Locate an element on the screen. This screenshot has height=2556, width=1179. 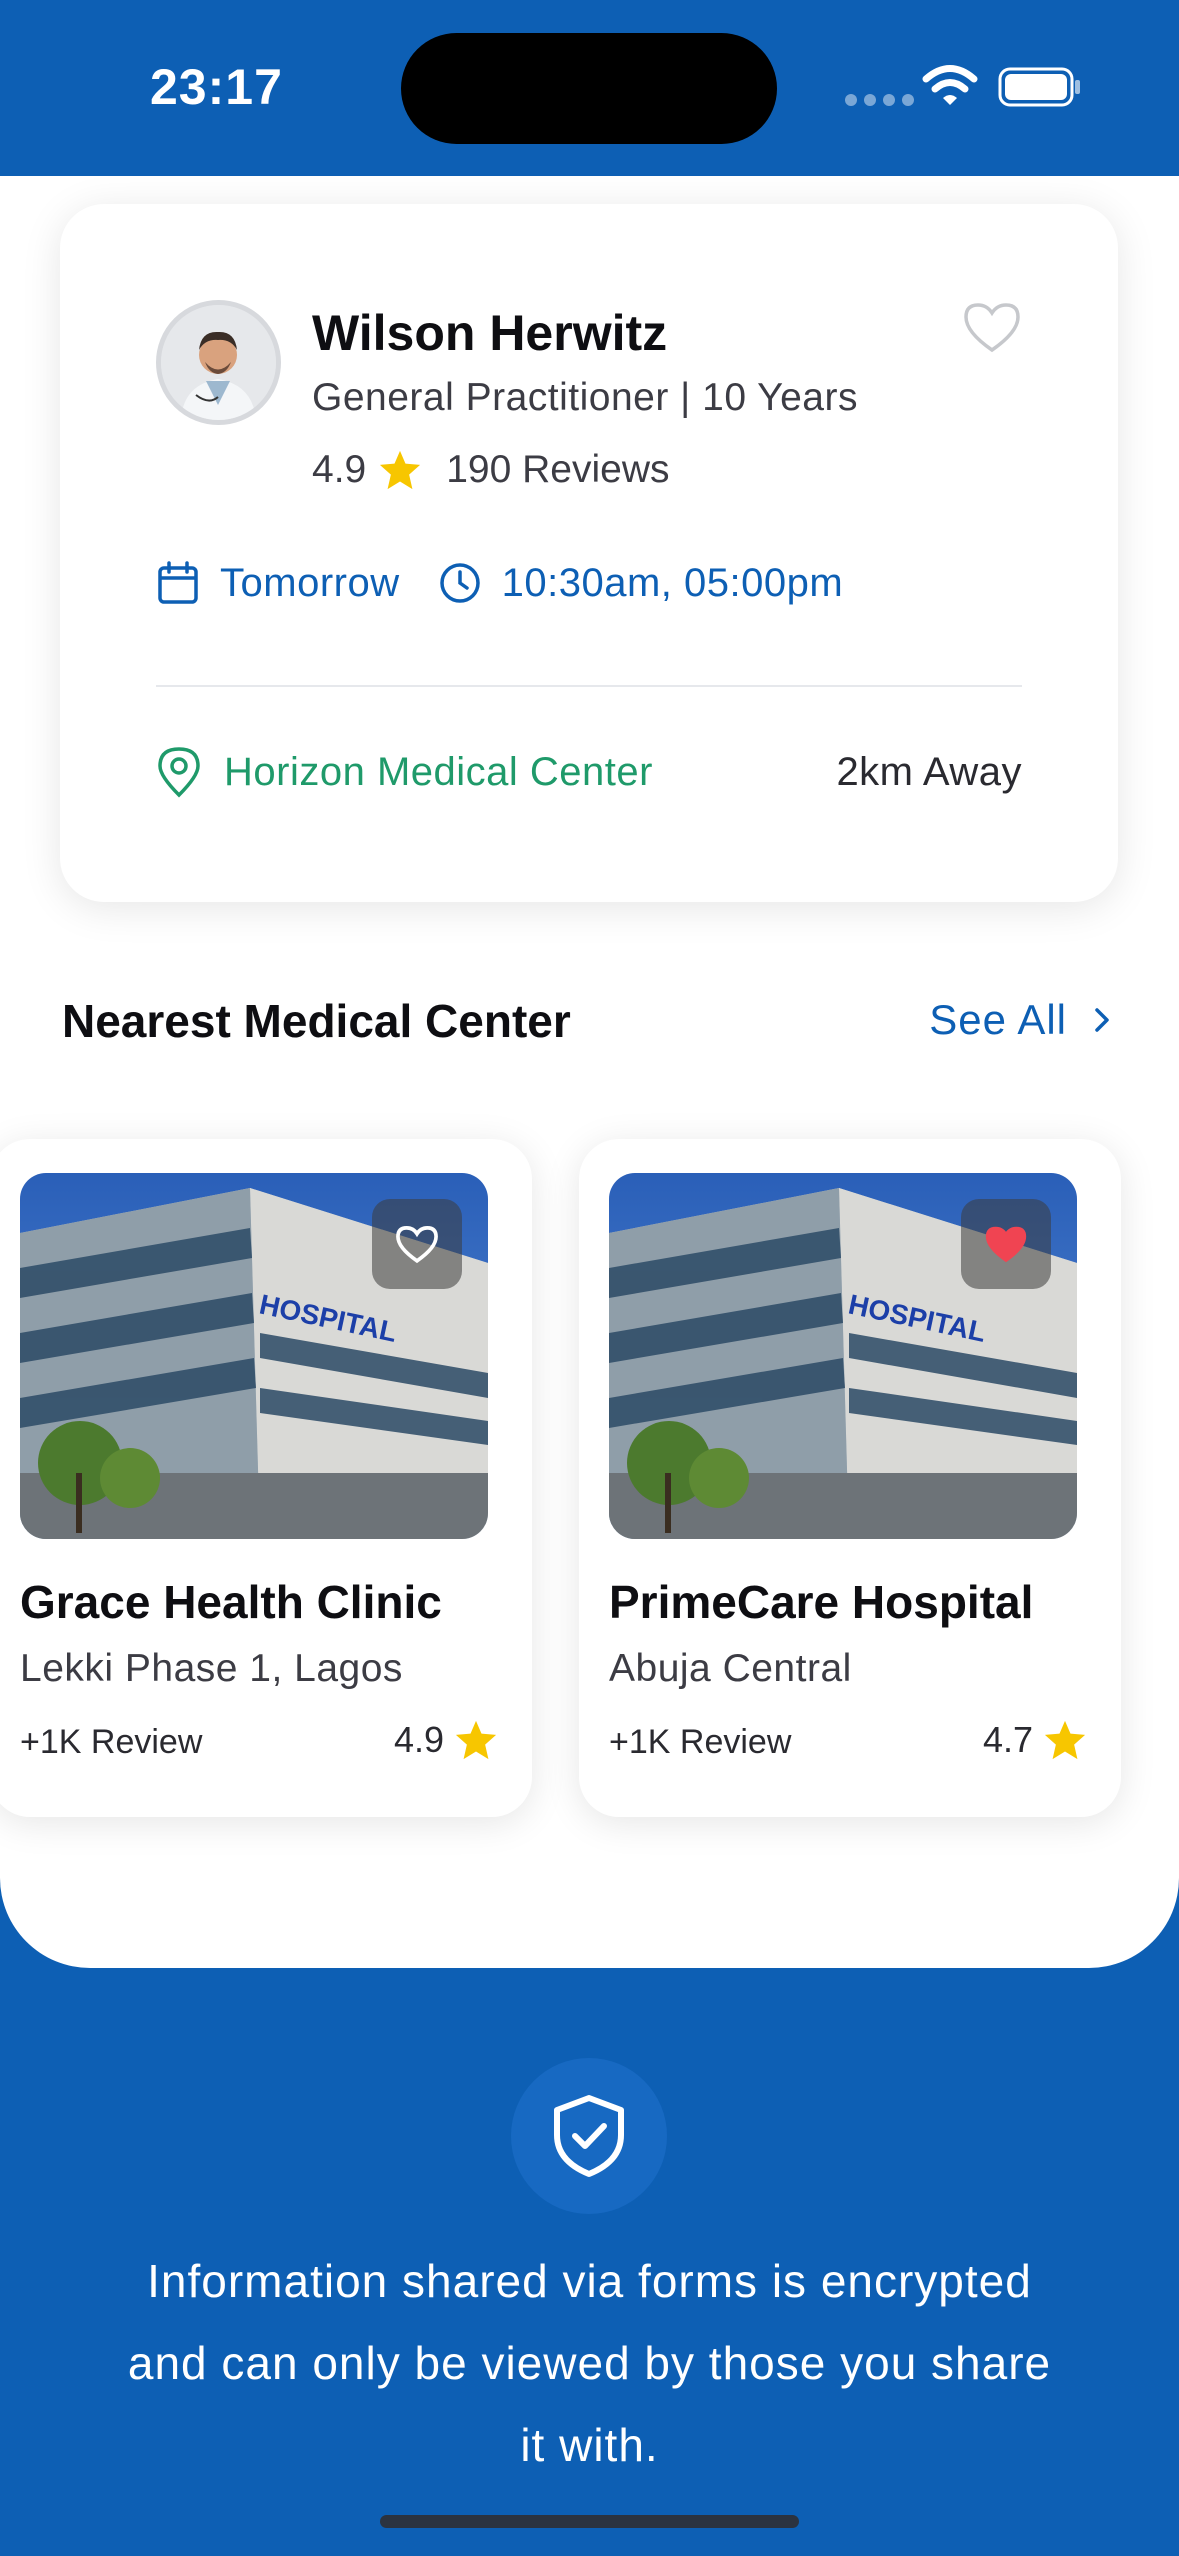
doctor-avatar is located at coordinates (218, 362).